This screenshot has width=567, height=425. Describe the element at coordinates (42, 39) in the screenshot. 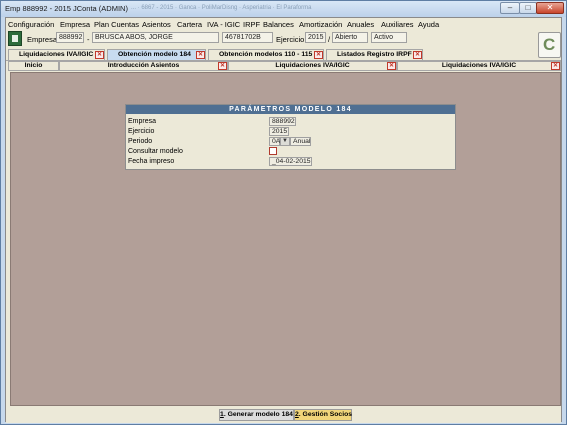

I see `empresa-label: Empresa` at that location.